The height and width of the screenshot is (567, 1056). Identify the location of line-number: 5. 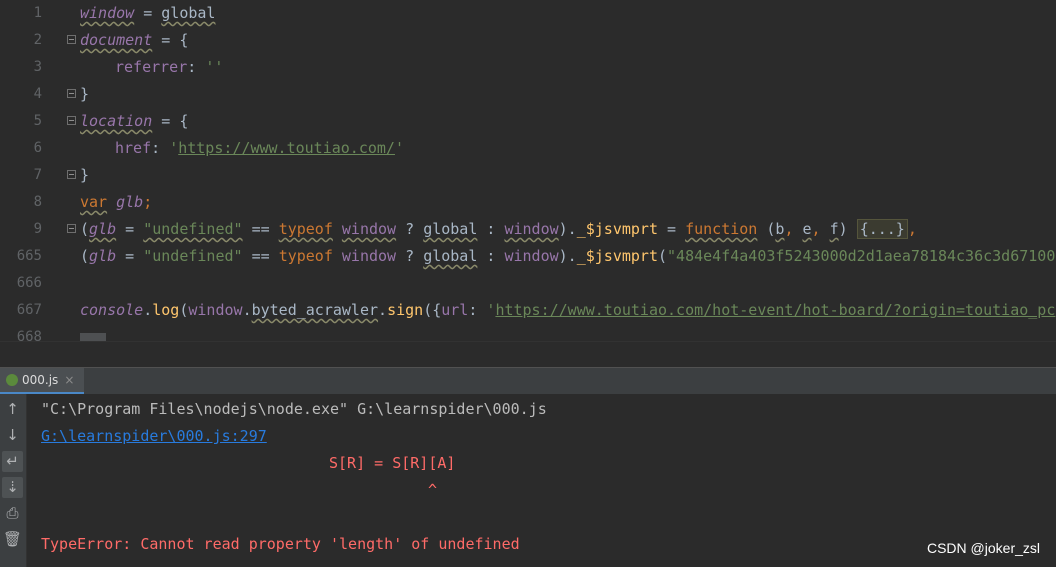
(37, 121).